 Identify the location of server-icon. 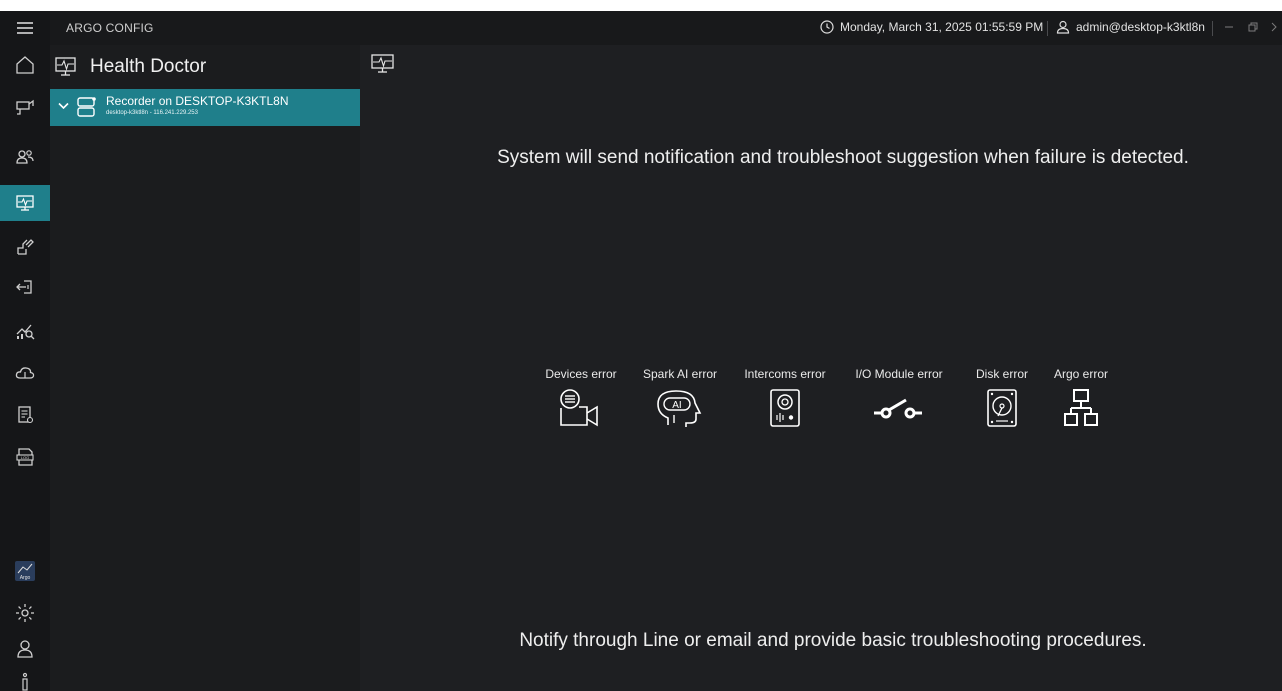
(86, 107).